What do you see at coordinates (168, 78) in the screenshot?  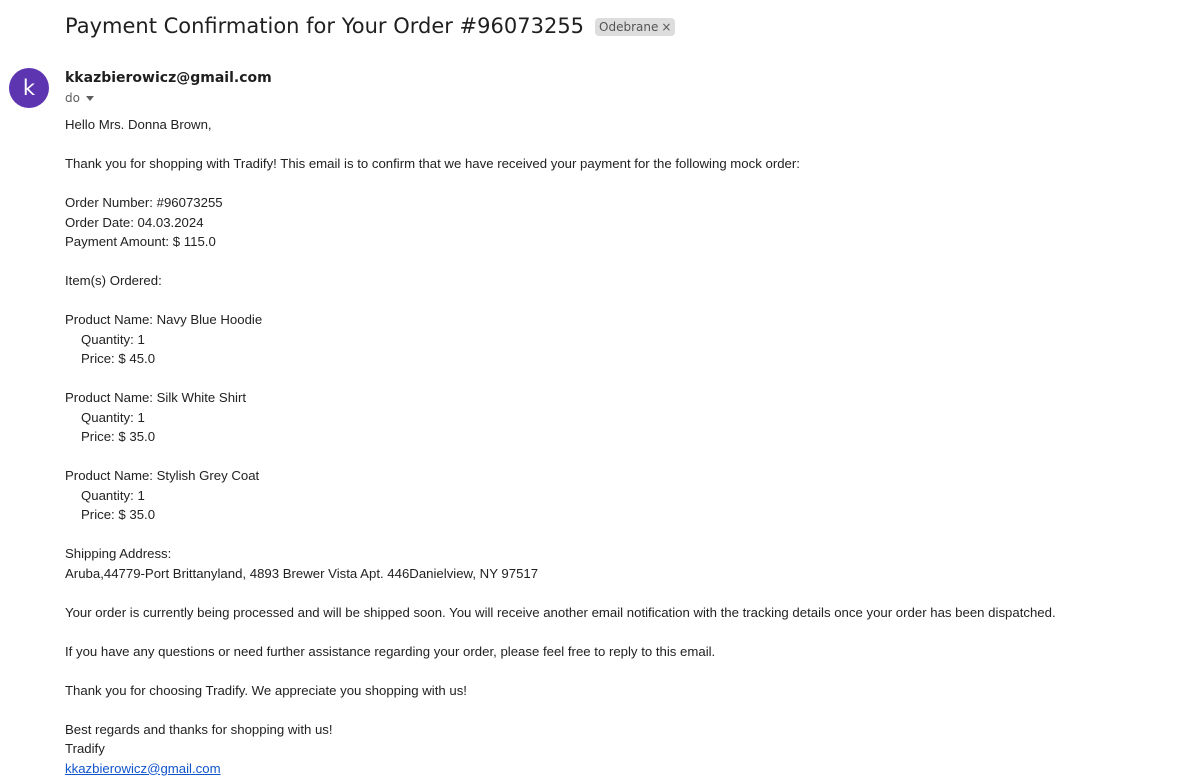 I see `sender-email: kkazbierowicz@gmail.com` at bounding box center [168, 78].